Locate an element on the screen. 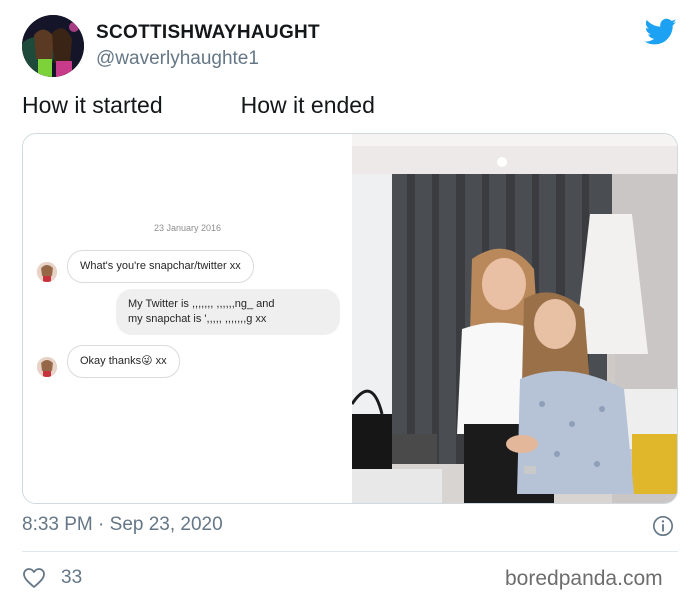  chat-message-incoming: Okay thanks😜 xx is located at coordinates (123, 361).